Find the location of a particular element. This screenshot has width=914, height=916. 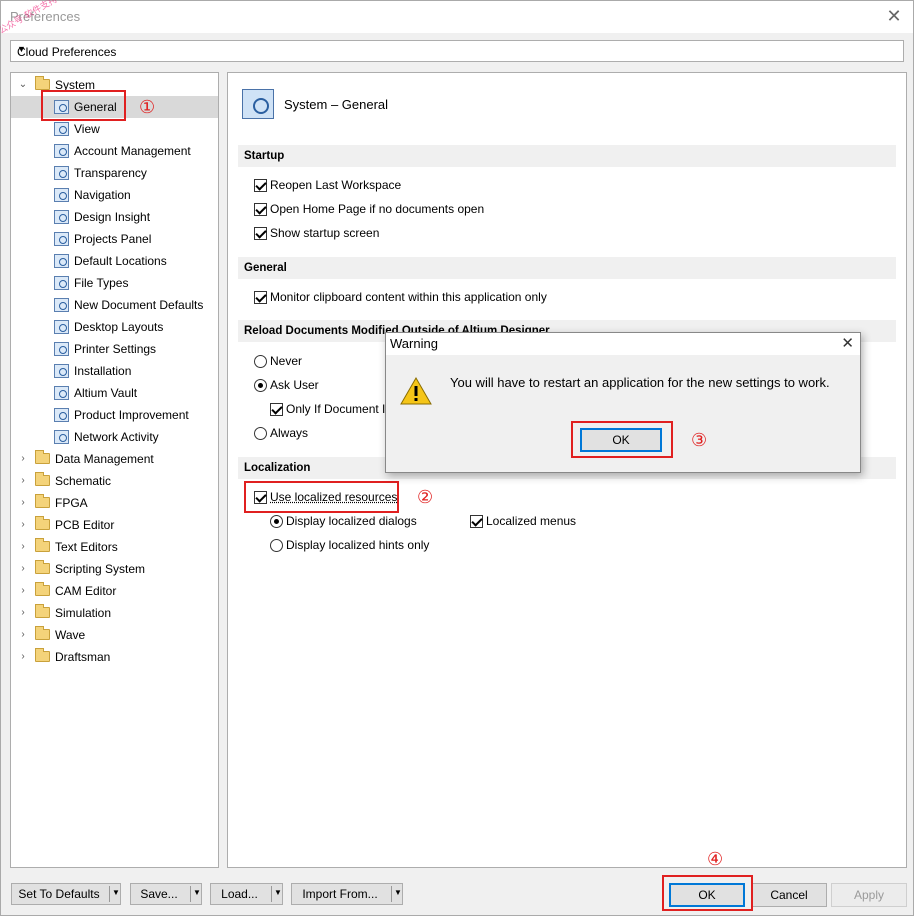

page-title: System – General is located at coordinates (336, 104).